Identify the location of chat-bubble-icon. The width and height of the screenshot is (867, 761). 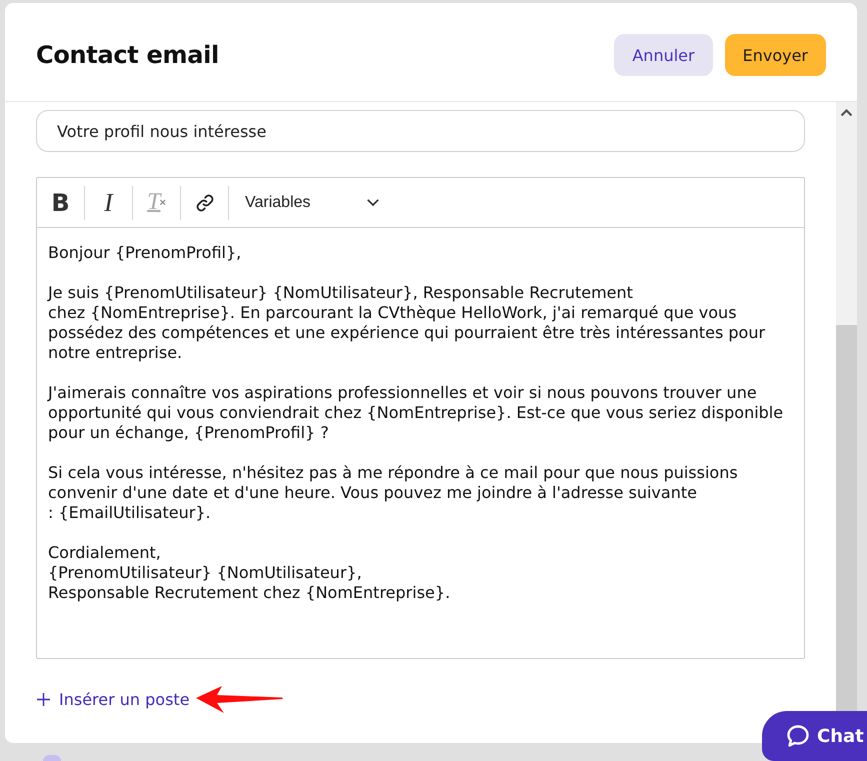
(798, 736).